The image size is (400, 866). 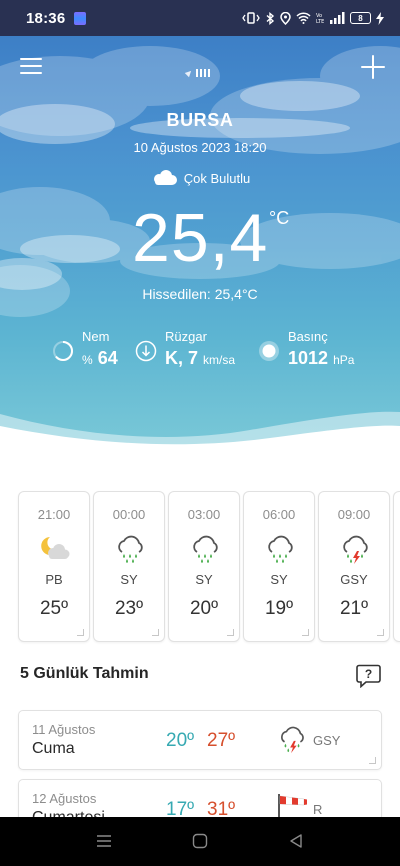 I want to click on hourly-card: 06:00 SY 19º, so click(x=279, y=566).